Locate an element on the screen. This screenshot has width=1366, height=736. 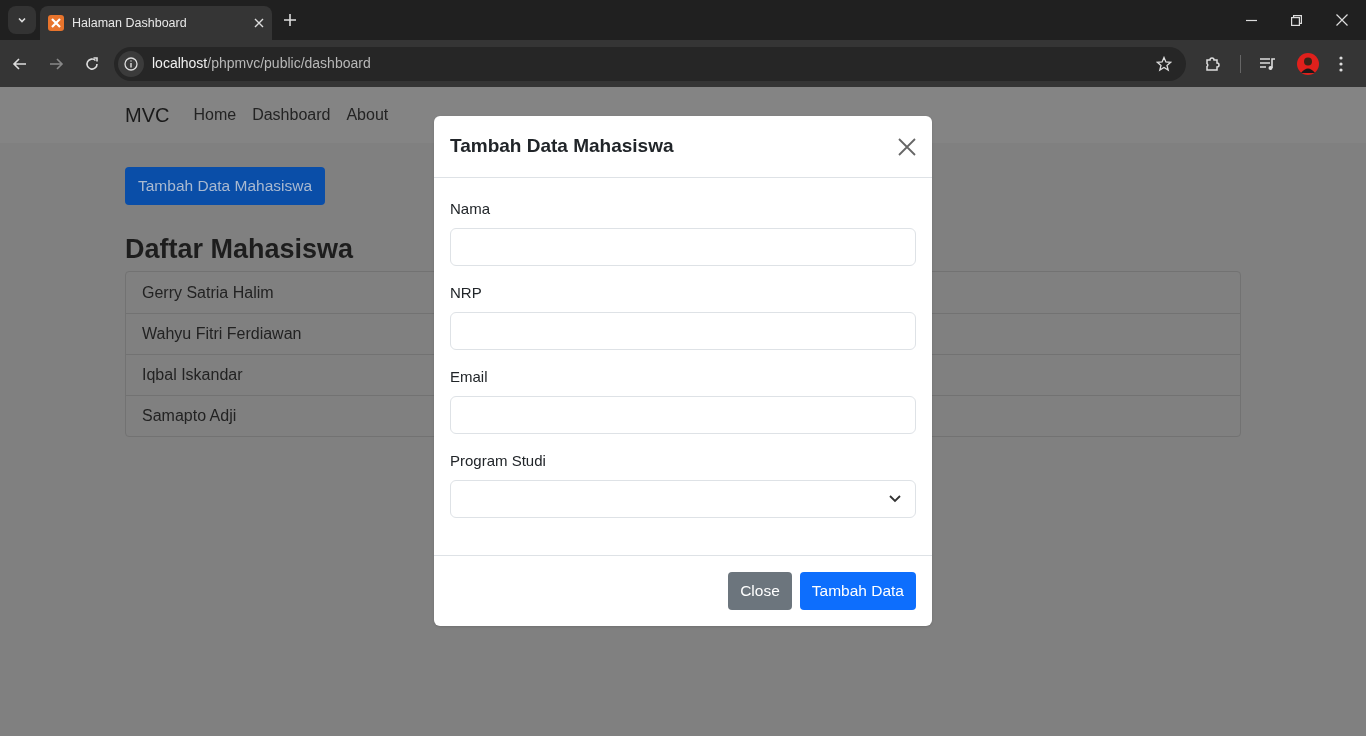
add-student-button: Tambah Data Mahasiswa is located at coordinates (225, 186).